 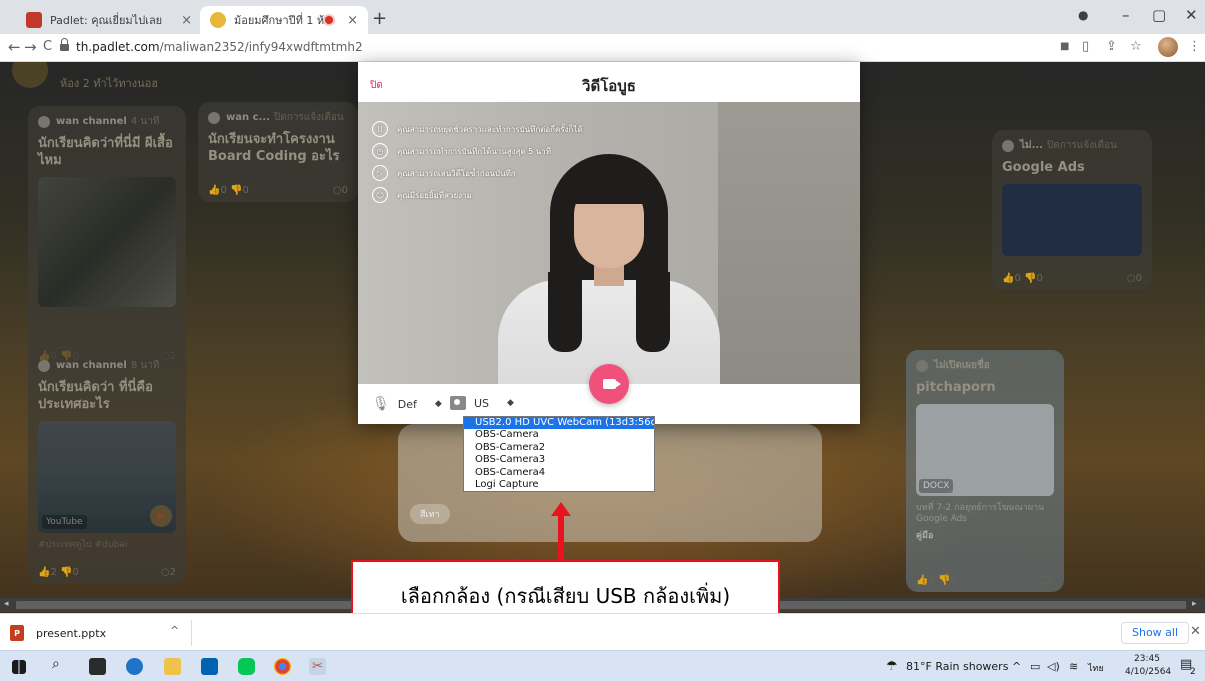 I want to click on forward-button: →, so click(x=30, y=47).